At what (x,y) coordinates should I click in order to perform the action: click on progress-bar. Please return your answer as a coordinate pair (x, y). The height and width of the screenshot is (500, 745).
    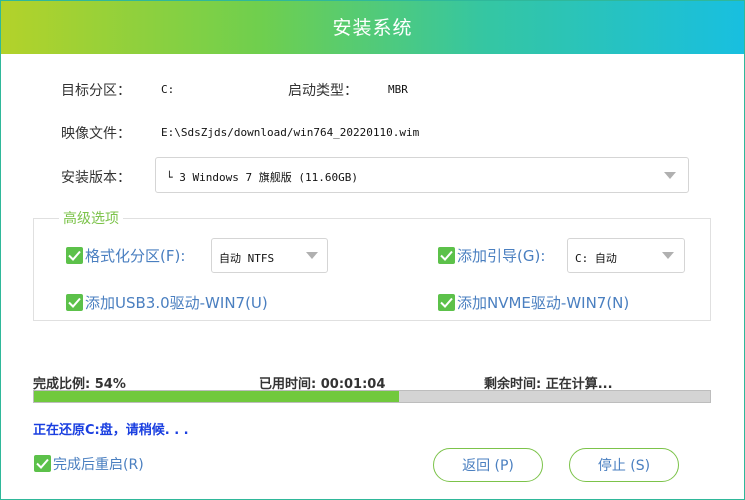
    Looking at the image, I should click on (372, 396).